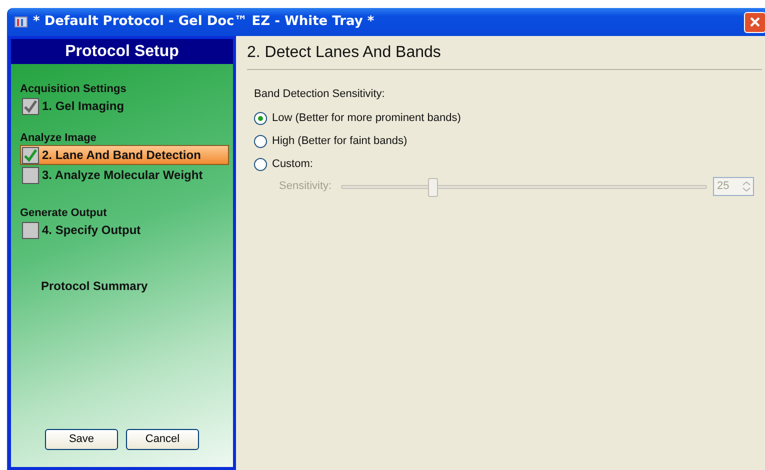 The width and height of the screenshot is (765, 470). I want to click on close-icon, so click(755, 22).